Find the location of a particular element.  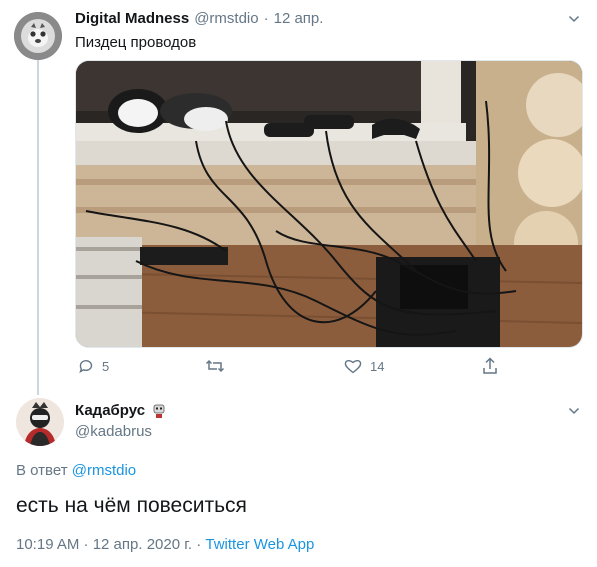

display-name-row: Кадабрус is located at coordinates (121, 410).